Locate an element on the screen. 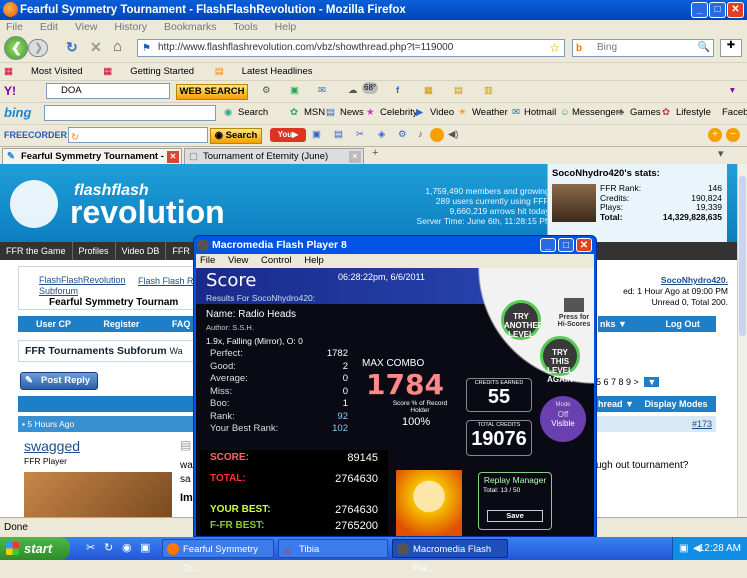 Image resolution: width=747 pixels, height=578 pixels. bing-item-games: Games is located at coordinates (645, 113).